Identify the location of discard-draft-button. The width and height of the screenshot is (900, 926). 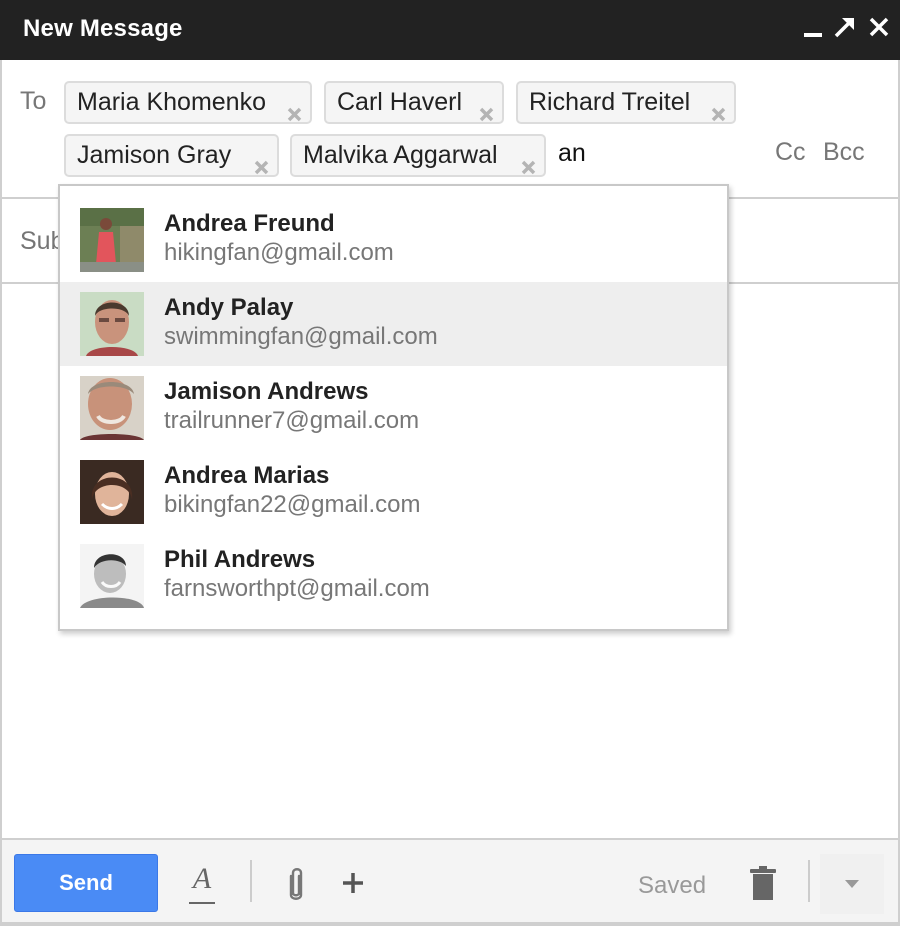
(763, 883).